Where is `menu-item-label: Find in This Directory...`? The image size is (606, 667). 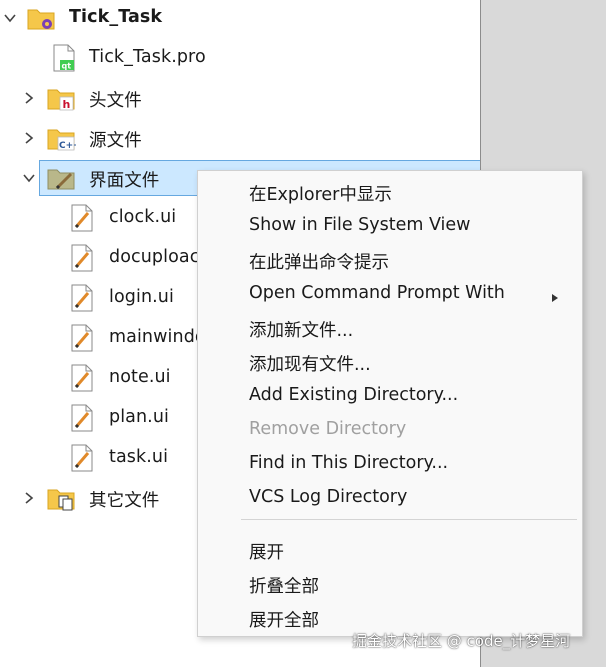 menu-item-label: Find in This Directory... is located at coordinates (349, 463).